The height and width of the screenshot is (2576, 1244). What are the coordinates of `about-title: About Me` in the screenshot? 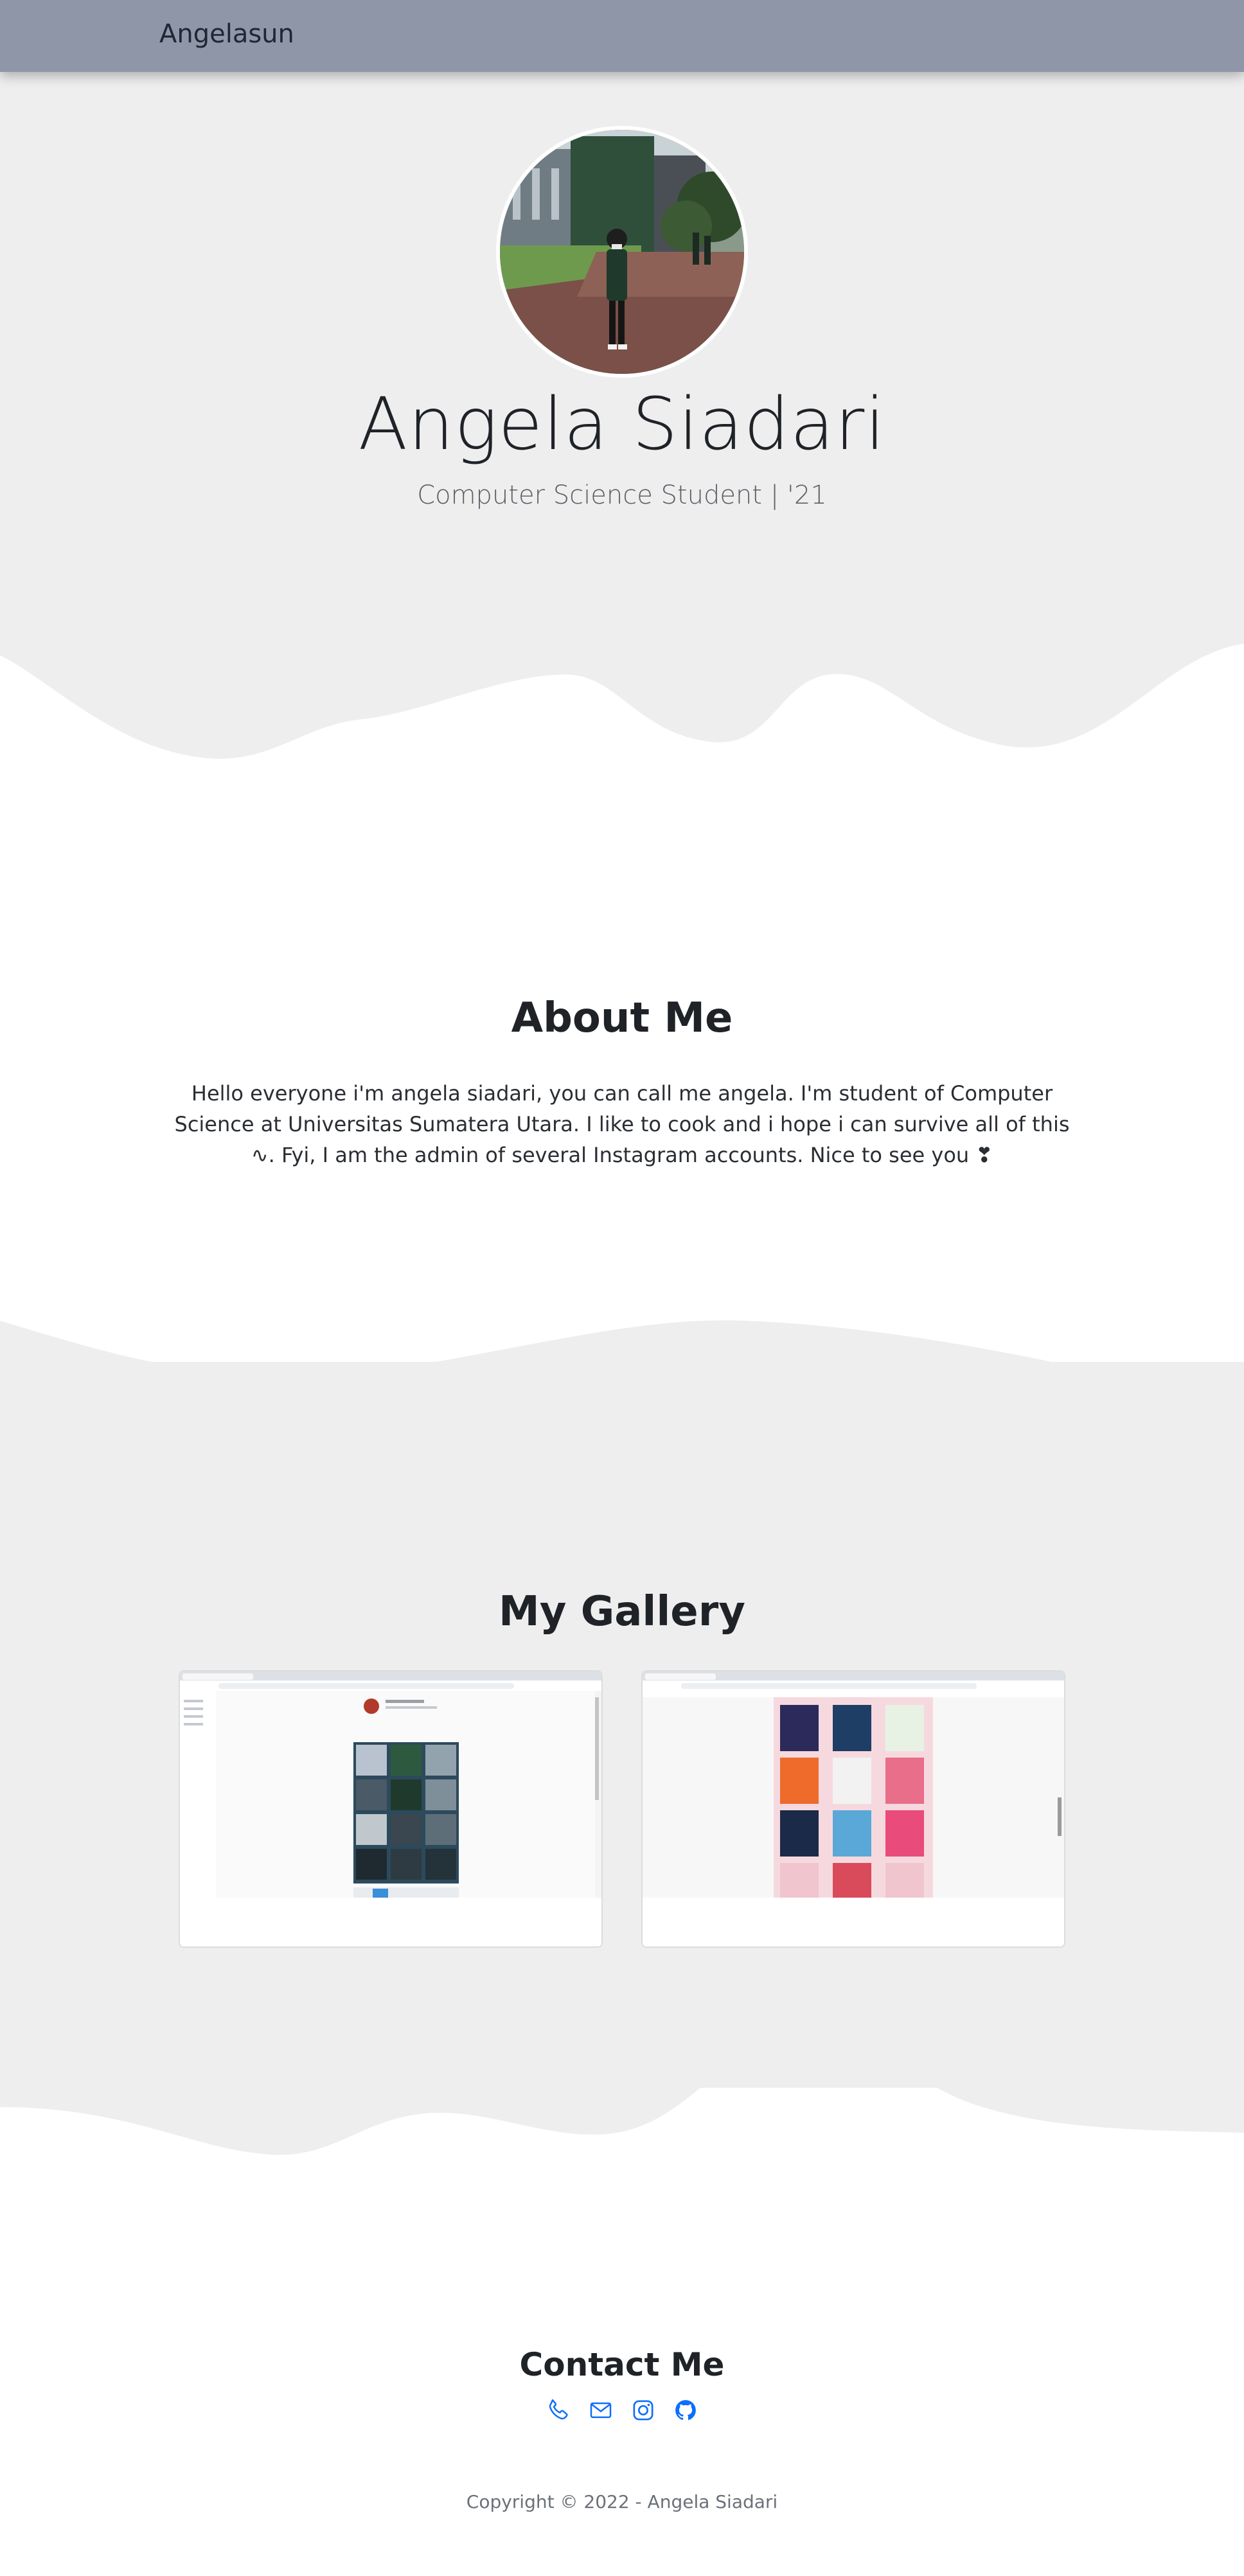 It's located at (622, 1018).